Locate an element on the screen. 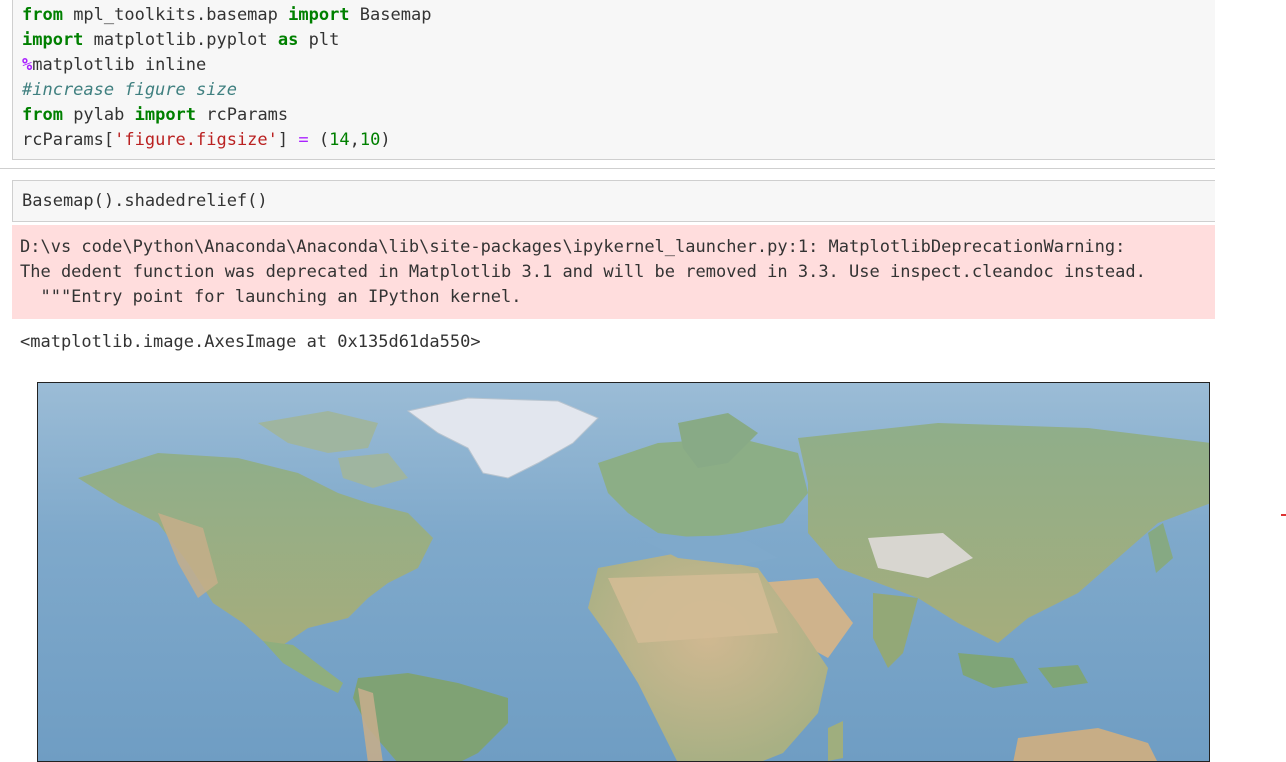  code-text: ] is located at coordinates (288, 140).